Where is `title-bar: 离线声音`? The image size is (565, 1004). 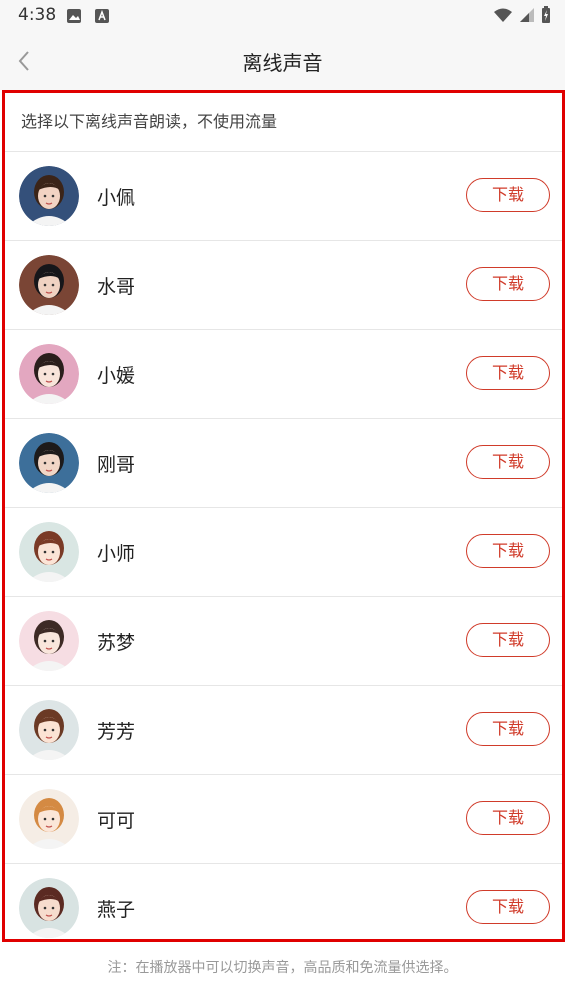 title-bar: 离线声音 is located at coordinates (282, 61).